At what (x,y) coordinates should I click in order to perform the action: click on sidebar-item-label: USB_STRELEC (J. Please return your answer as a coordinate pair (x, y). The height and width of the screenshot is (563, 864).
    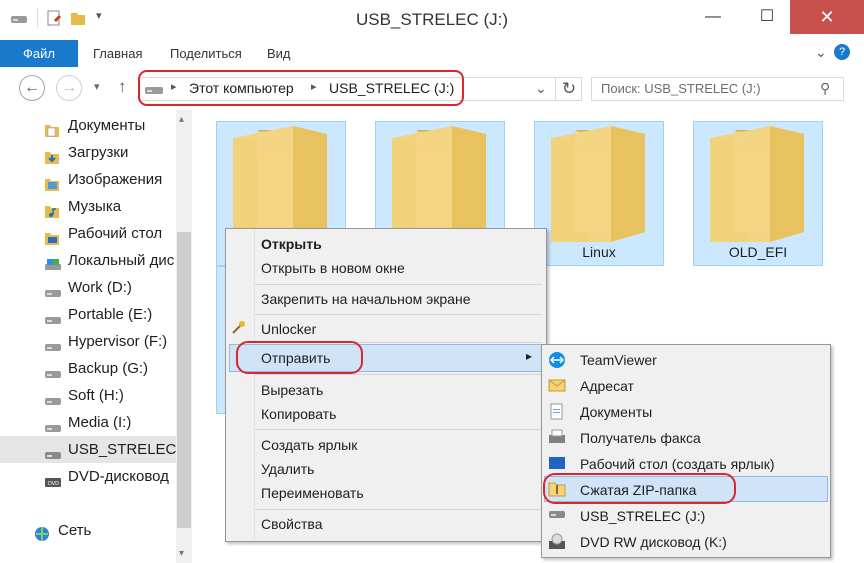
    Looking at the image, I should click on (122, 449).